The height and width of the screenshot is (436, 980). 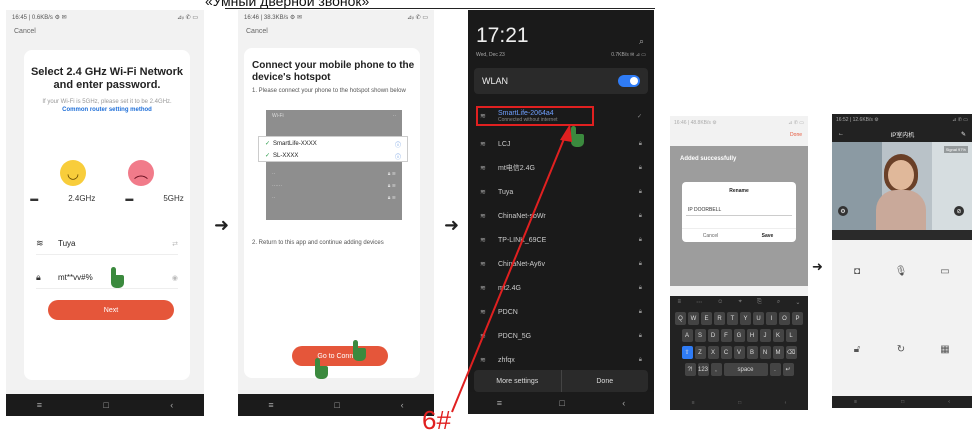 I want to click on key: D, so click(x=713, y=335).